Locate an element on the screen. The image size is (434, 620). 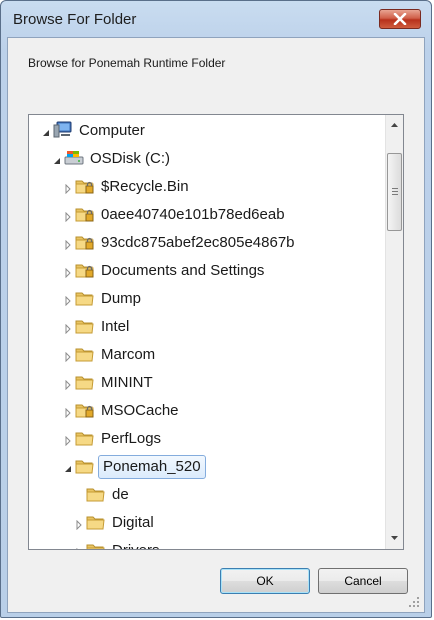
tree-item-label: Marcom is located at coordinates (128, 354).